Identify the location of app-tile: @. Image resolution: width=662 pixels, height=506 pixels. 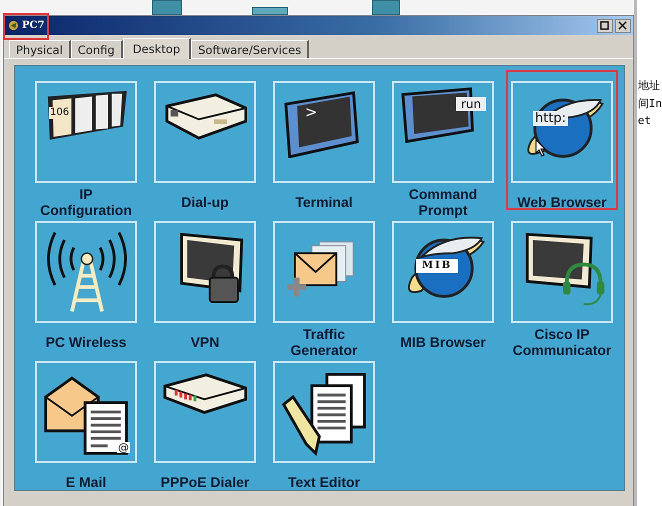
(86, 412).